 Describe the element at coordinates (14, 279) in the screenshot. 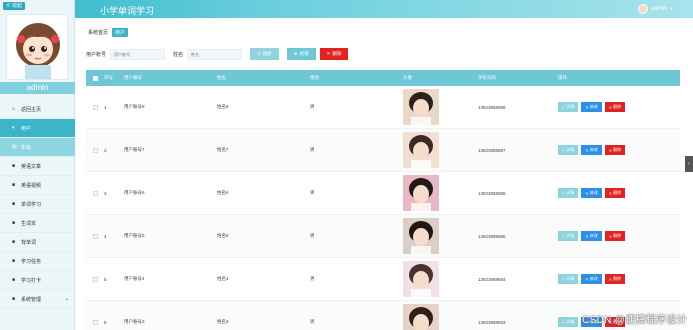

I see `checkin-icon: ■` at that location.